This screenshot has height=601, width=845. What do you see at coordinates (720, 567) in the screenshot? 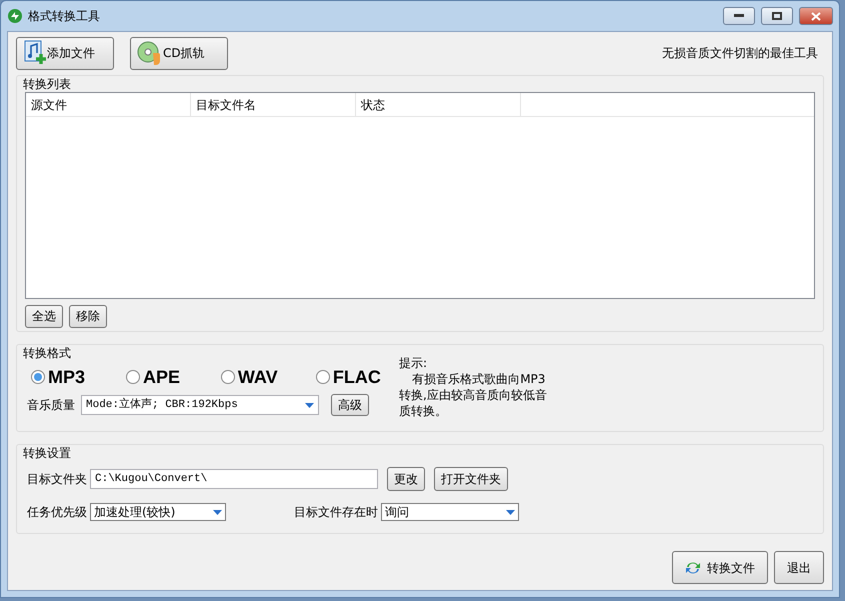
I see `convert-button: 转换文件` at bounding box center [720, 567].